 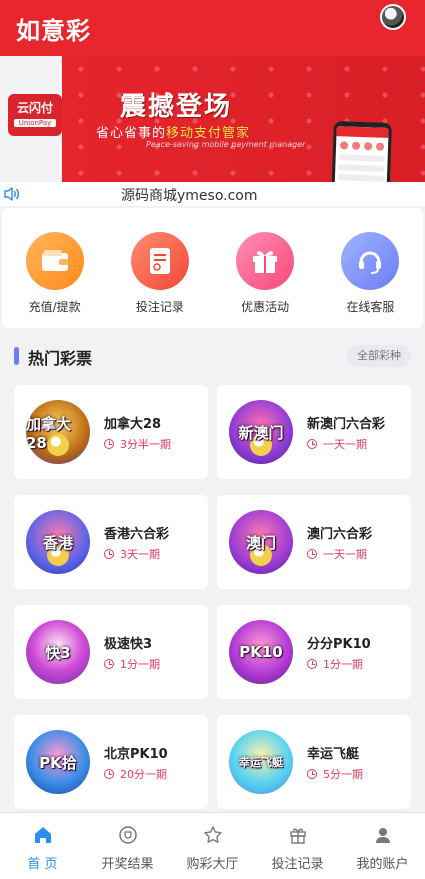 I want to click on game-name: 新澳门六合彩, so click(x=346, y=424).